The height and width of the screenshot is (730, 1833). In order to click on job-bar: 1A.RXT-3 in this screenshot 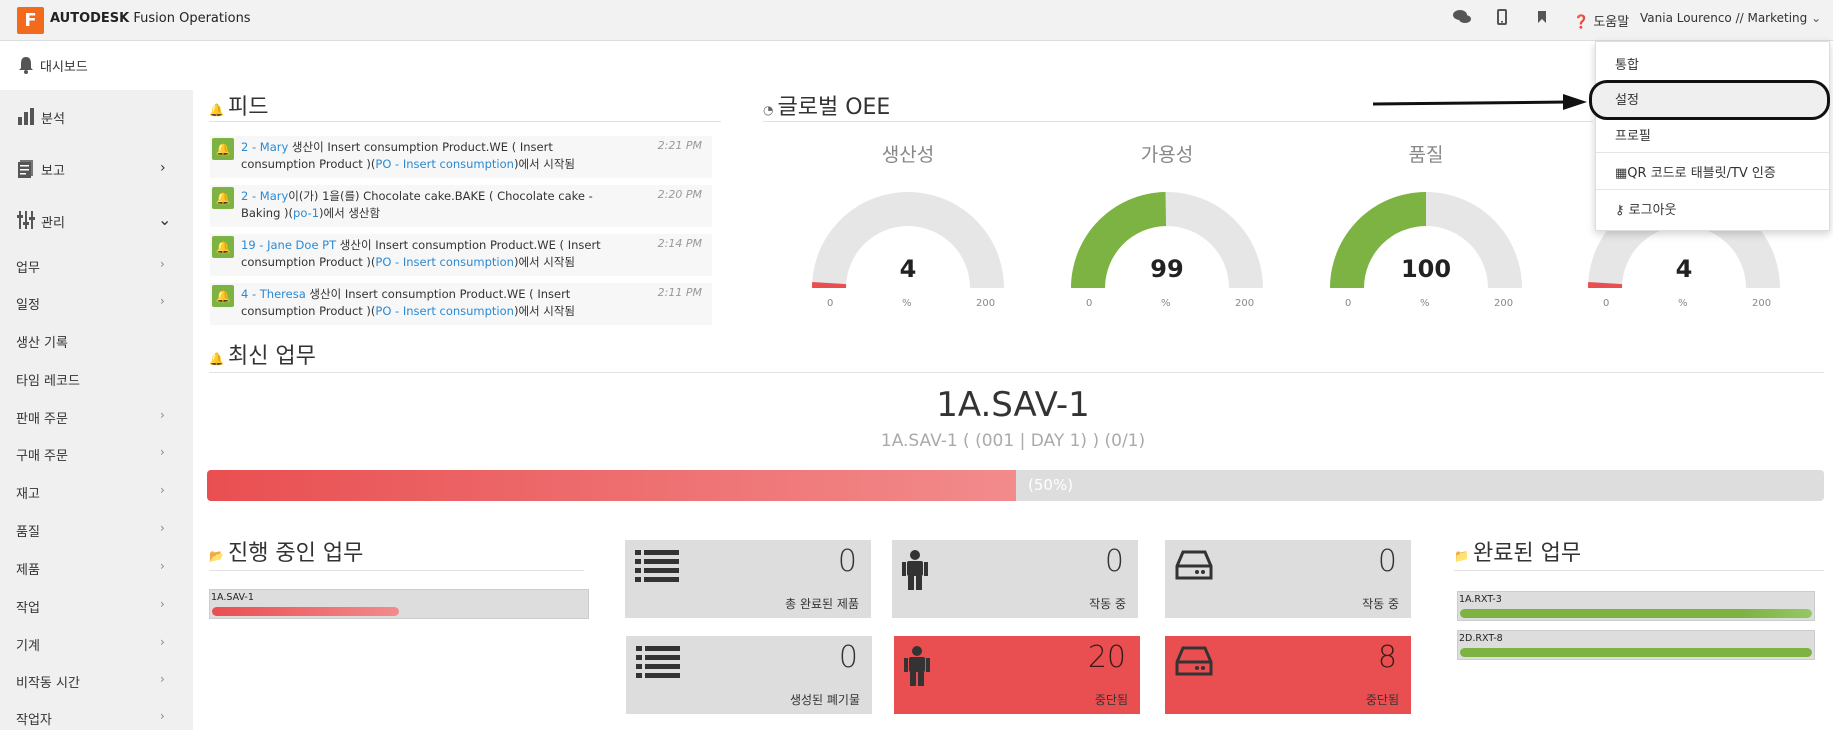, I will do `click(1636, 606)`.